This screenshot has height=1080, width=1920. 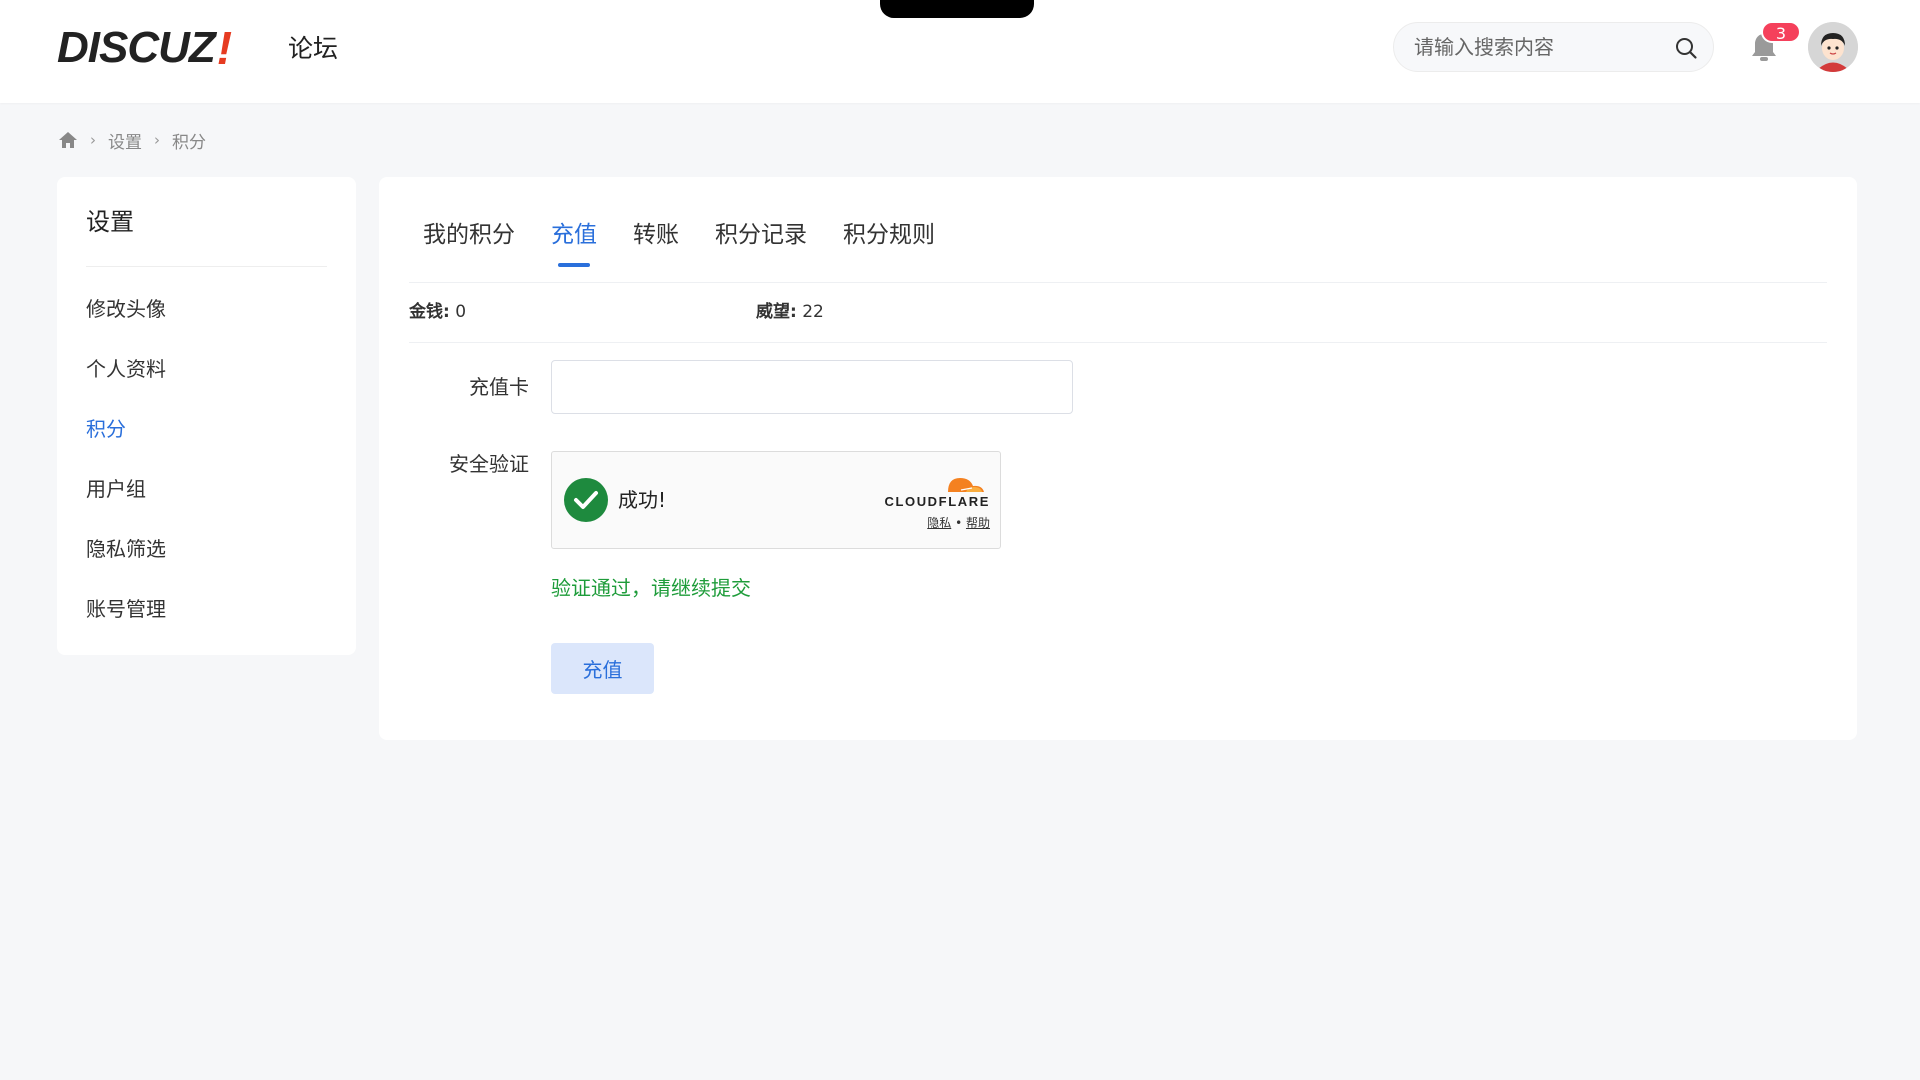 I want to click on privacy-link: 隐私, so click(x=939, y=523).